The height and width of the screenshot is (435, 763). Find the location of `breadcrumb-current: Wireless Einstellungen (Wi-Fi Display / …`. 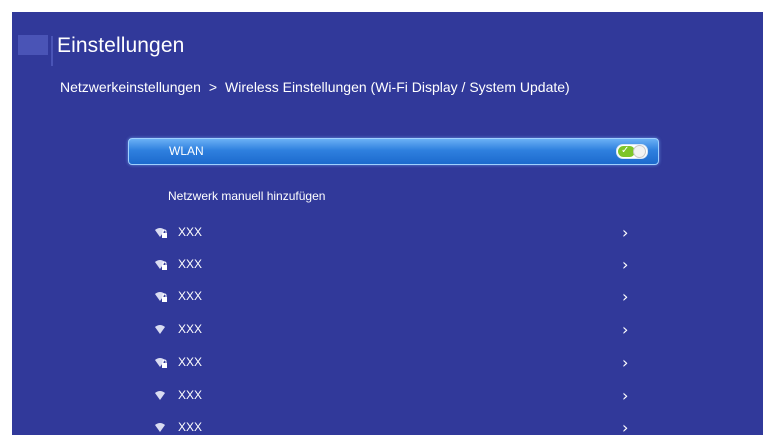

breadcrumb-current: Wireless Einstellungen (Wi-Fi Display / … is located at coordinates (397, 87).